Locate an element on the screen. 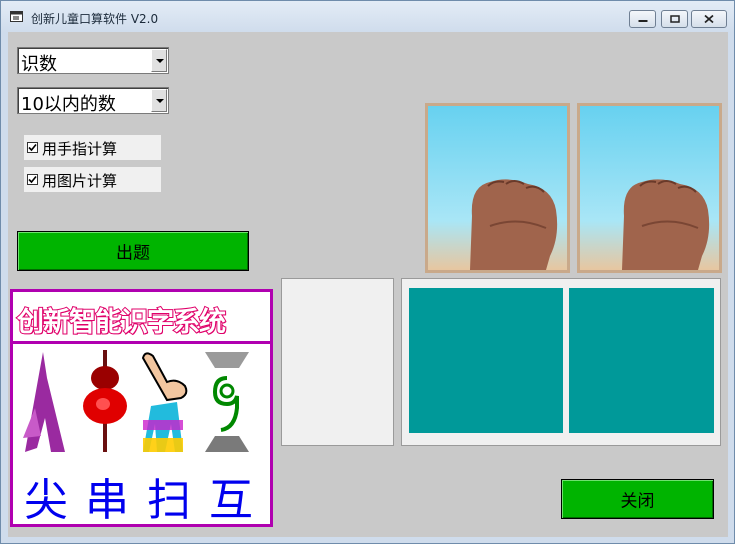 This screenshot has width=735, height=544. literacy-banner: 创新智能识字系统 is located at coordinates (141, 318).